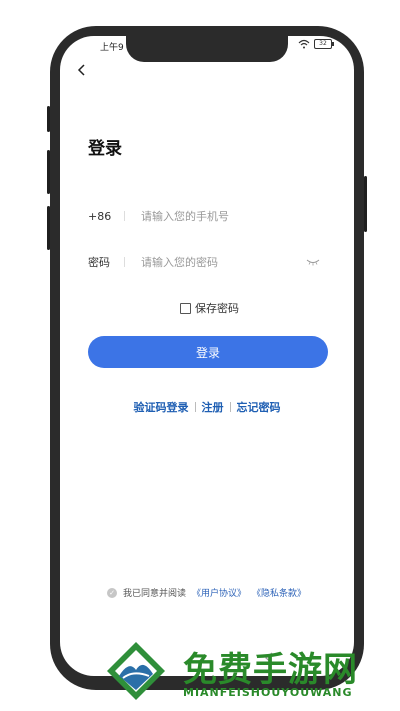  Describe the element at coordinates (324, 44) in the screenshot. I see `battery-icon: 32` at that location.